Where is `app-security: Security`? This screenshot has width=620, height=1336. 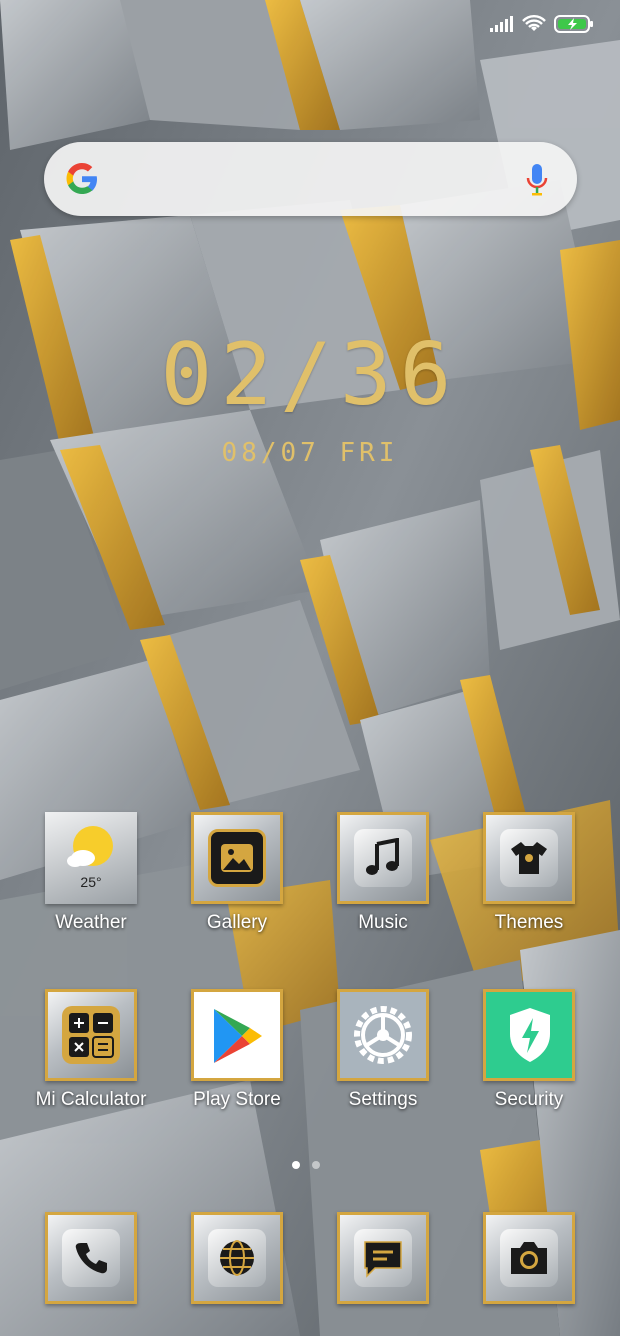
app-security: Security is located at coordinates (529, 1050).